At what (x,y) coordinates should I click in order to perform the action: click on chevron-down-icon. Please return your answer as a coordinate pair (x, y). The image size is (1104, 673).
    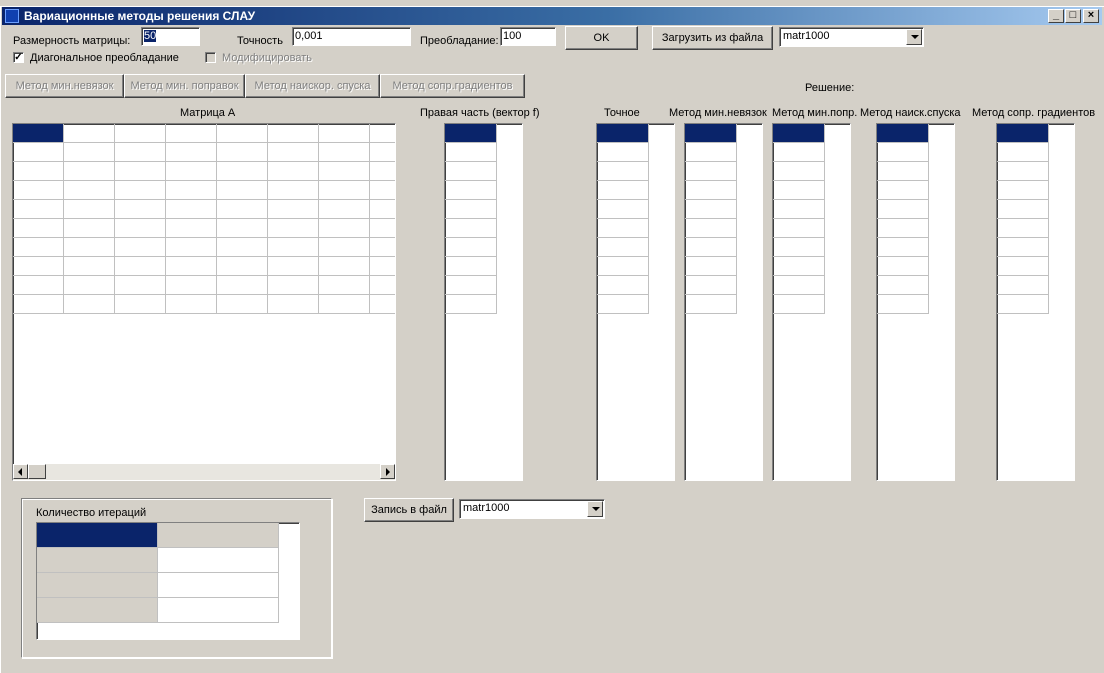
    Looking at the image, I should click on (595, 509).